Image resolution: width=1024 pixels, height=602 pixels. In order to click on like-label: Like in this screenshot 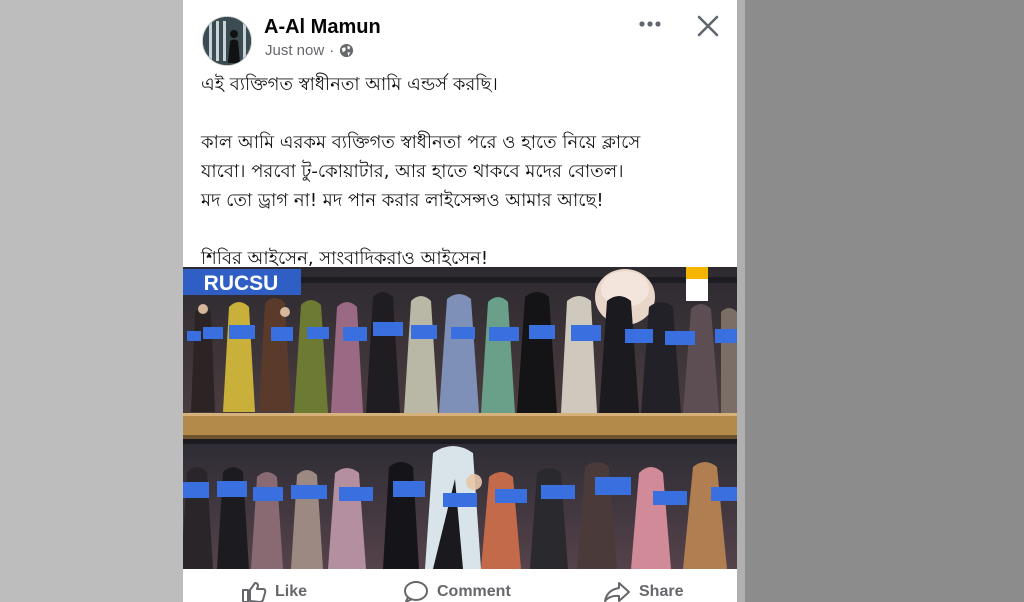, I will do `click(291, 591)`.